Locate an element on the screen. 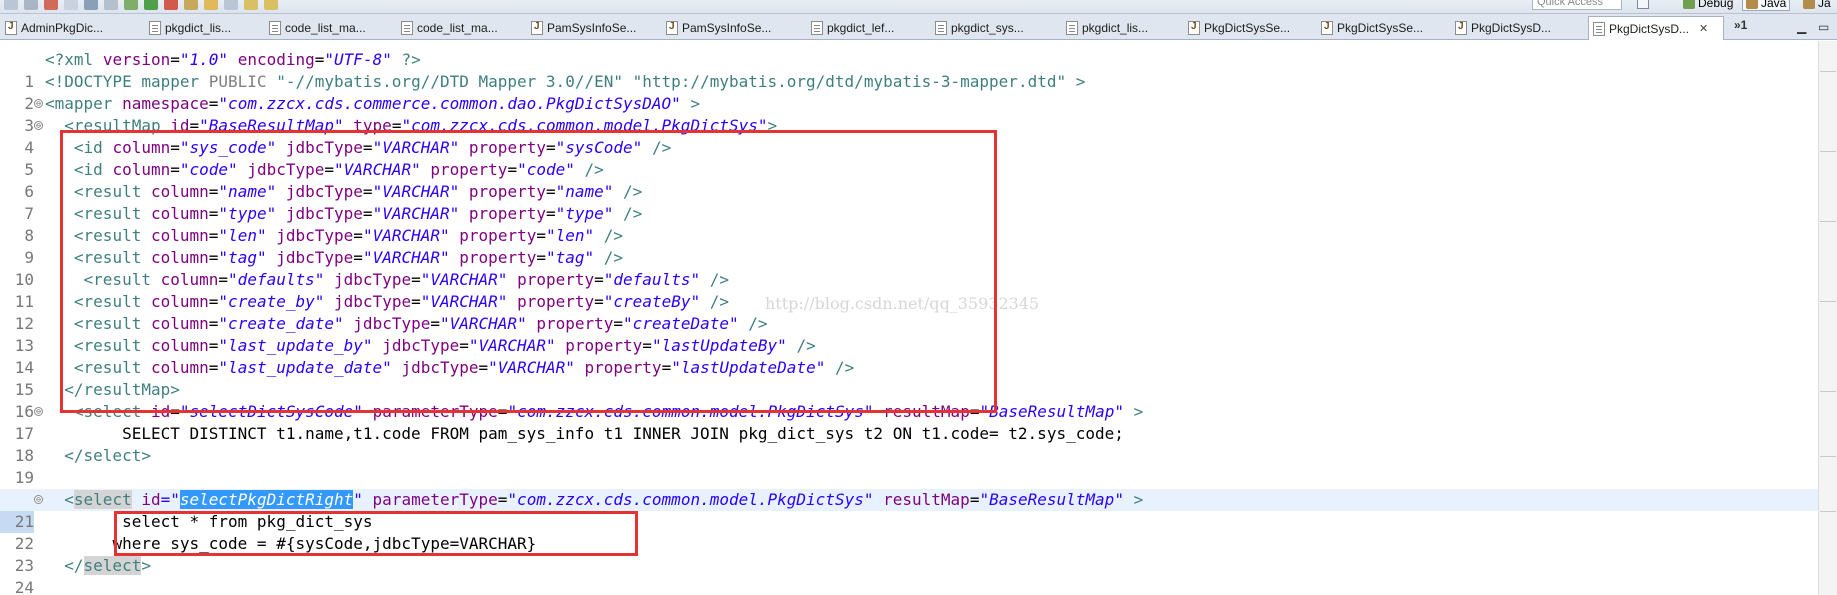  code-token: <select is located at coordinates (107, 411).